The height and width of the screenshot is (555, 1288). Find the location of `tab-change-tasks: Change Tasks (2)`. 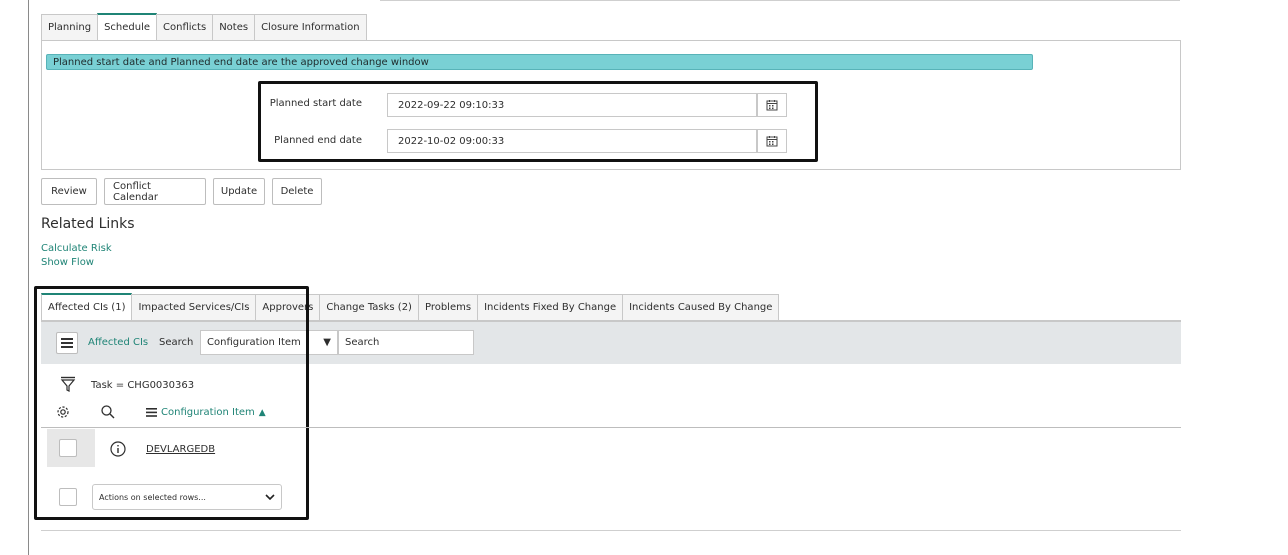

tab-change-tasks: Change Tasks (2) is located at coordinates (369, 307).